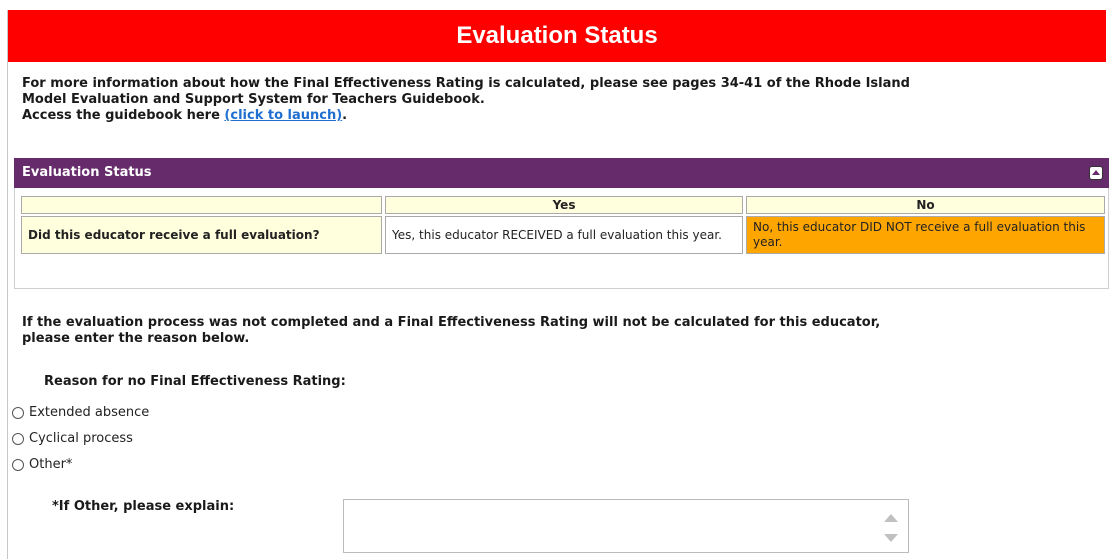 This screenshot has width=1115, height=559. I want to click on column-header-no: No, so click(925, 205).